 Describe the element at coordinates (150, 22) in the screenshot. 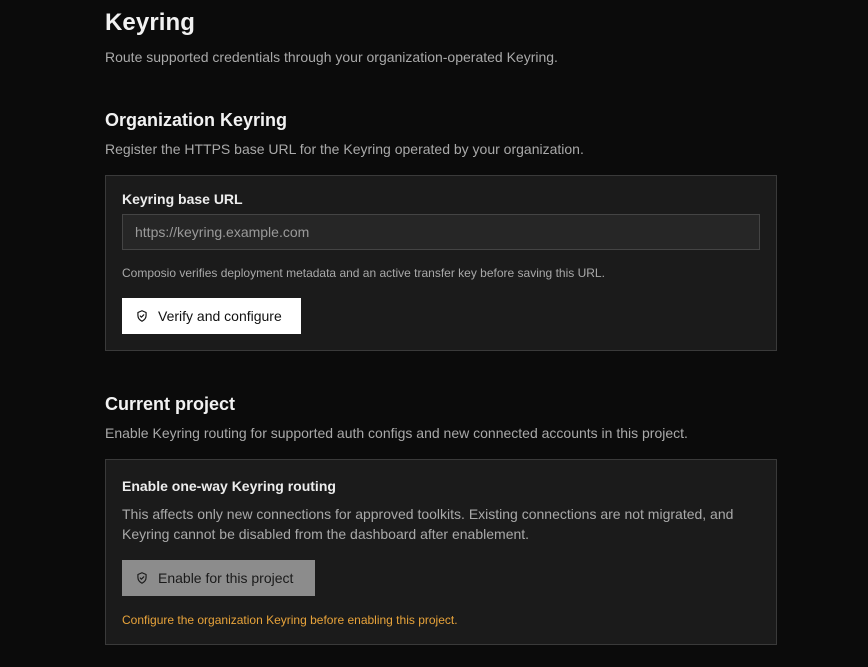

I see `page-title: Keyring` at that location.